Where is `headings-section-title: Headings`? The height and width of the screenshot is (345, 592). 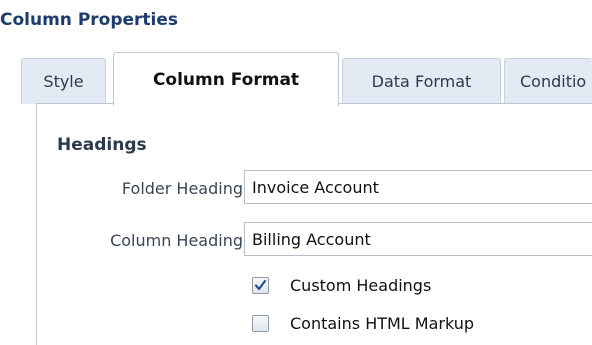 headings-section-title: Headings is located at coordinates (102, 145).